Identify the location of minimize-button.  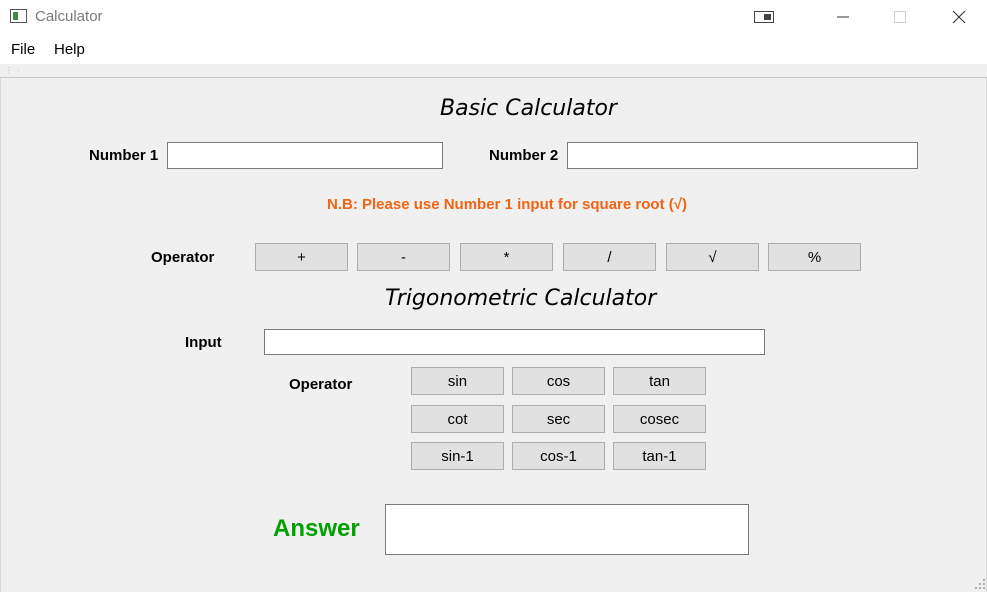
(843, 17).